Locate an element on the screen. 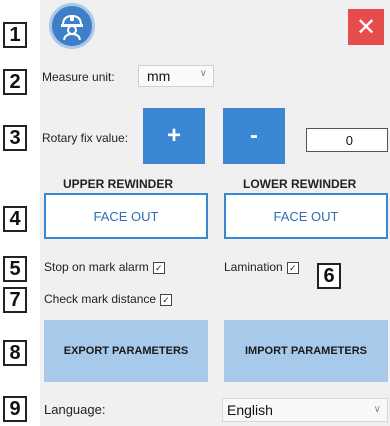 This screenshot has height=426, width=390. user-avatar is located at coordinates (72, 26).